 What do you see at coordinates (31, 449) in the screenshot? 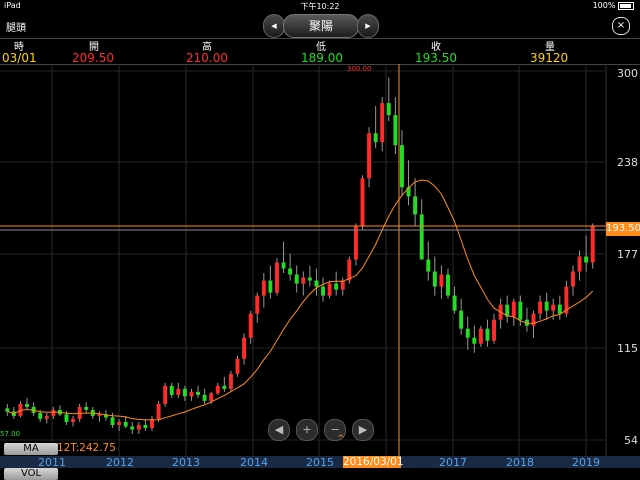
I see `ma-button: MA` at bounding box center [31, 449].